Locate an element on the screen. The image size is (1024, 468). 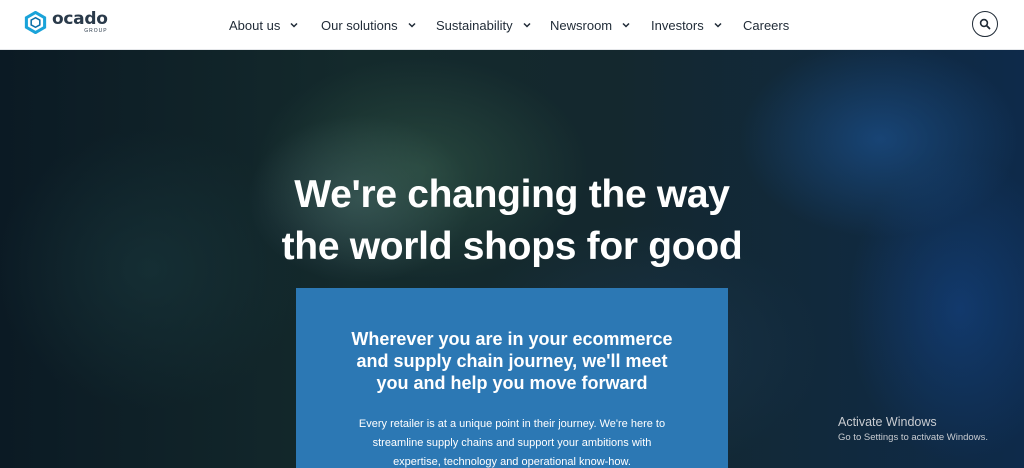
hero-title-line-2: the world shops for good is located at coordinates (512, 246).